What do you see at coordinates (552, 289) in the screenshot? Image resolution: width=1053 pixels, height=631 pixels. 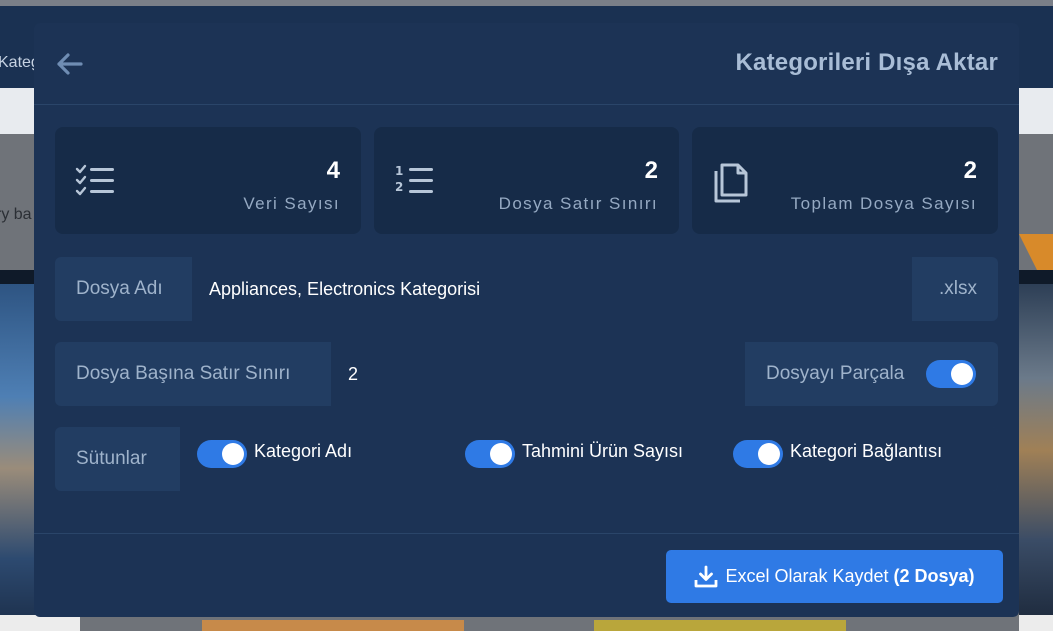 I see `file-name-input: Appliances, Electronics Kategorisi` at bounding box center [552, 289].